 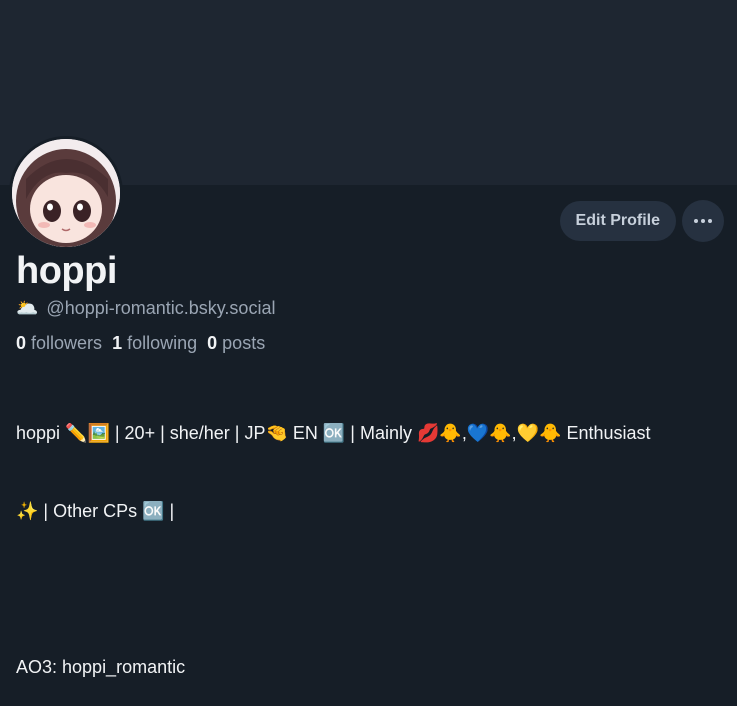 What do you see at coordinates (95, 511) in the screenshot?
I see `bio-line: ✨ | Other CPs 🆗 |` at bounding box center [95, 511].